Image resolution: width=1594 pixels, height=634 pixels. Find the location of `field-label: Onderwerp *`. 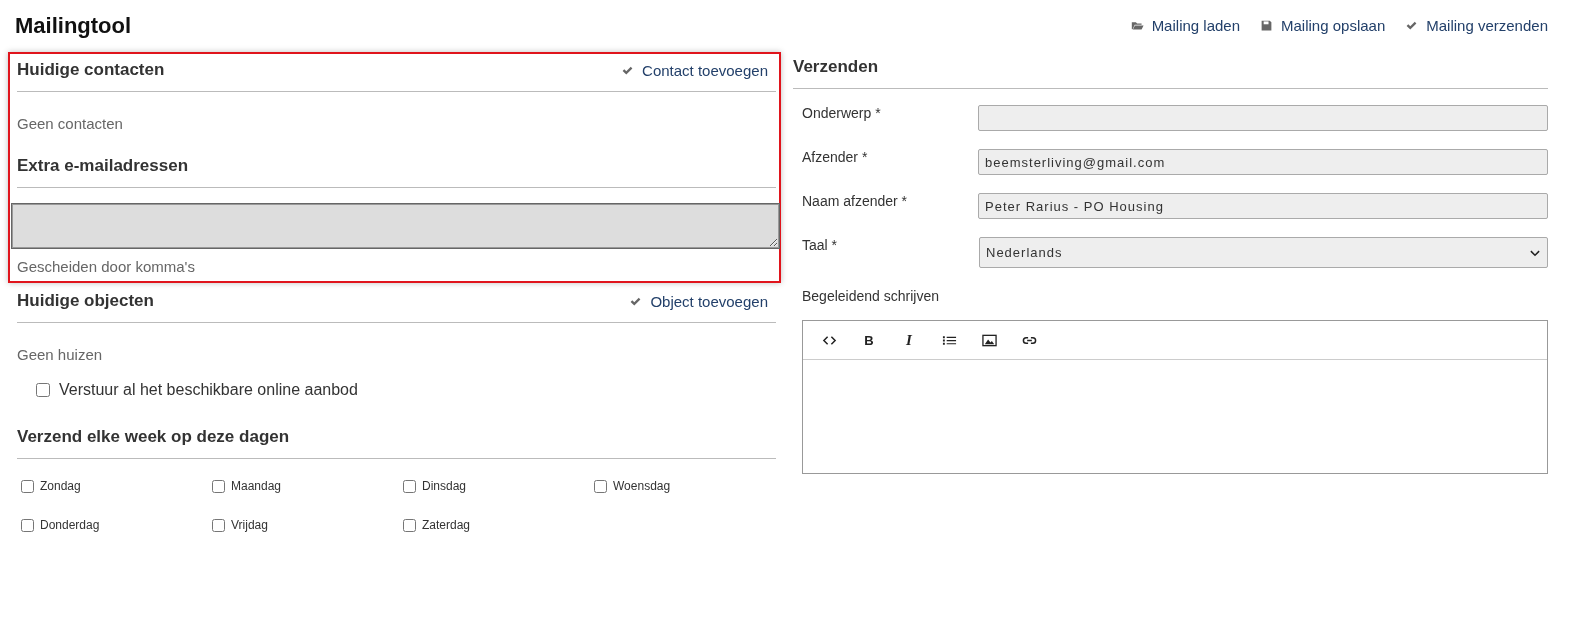

field-label: Onderwerp * is located at coordinates (842, 113).